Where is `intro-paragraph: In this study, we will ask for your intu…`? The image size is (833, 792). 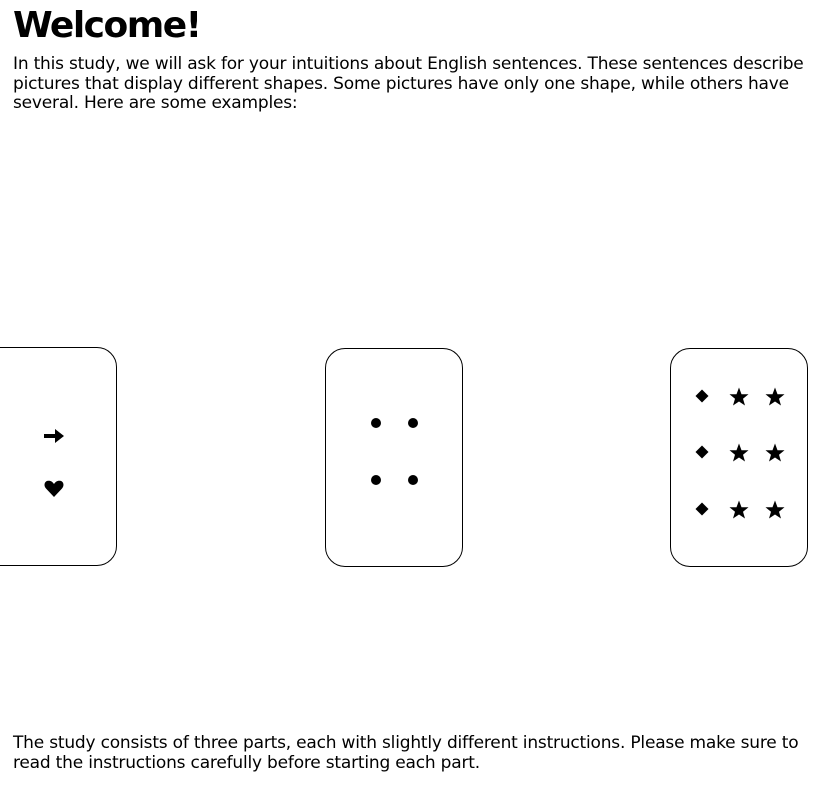 intro-paragraph: In this study, we will ask for your intu… is located at coordinates (408, 83).